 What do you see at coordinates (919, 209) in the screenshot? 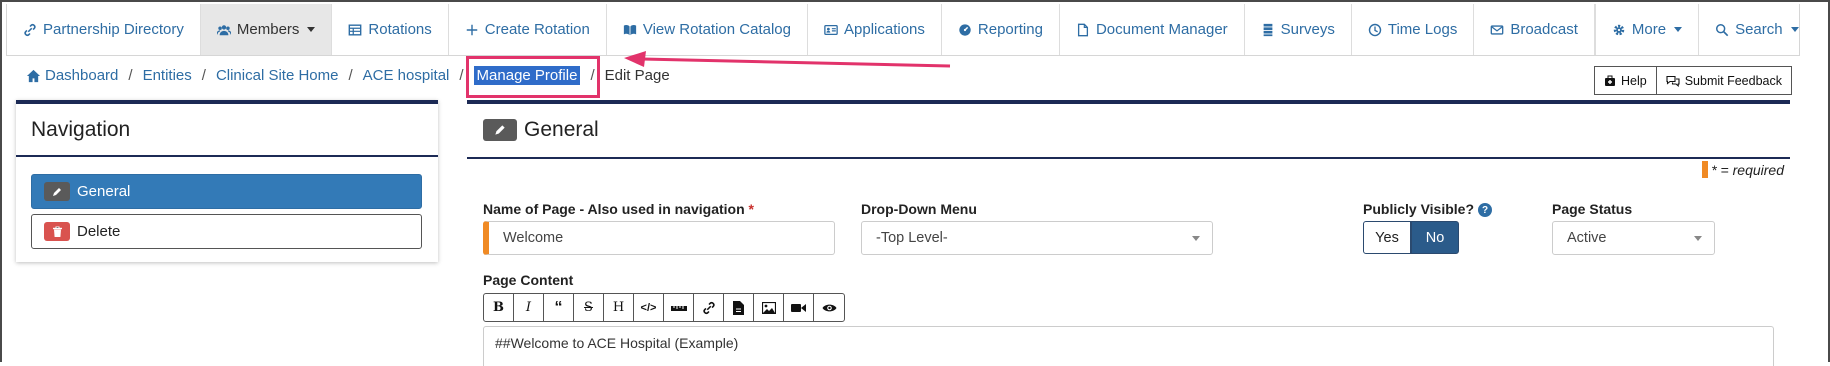
I see `dropdown-menu-label: Drop-Down Menu` at bounding box center [919, 209].